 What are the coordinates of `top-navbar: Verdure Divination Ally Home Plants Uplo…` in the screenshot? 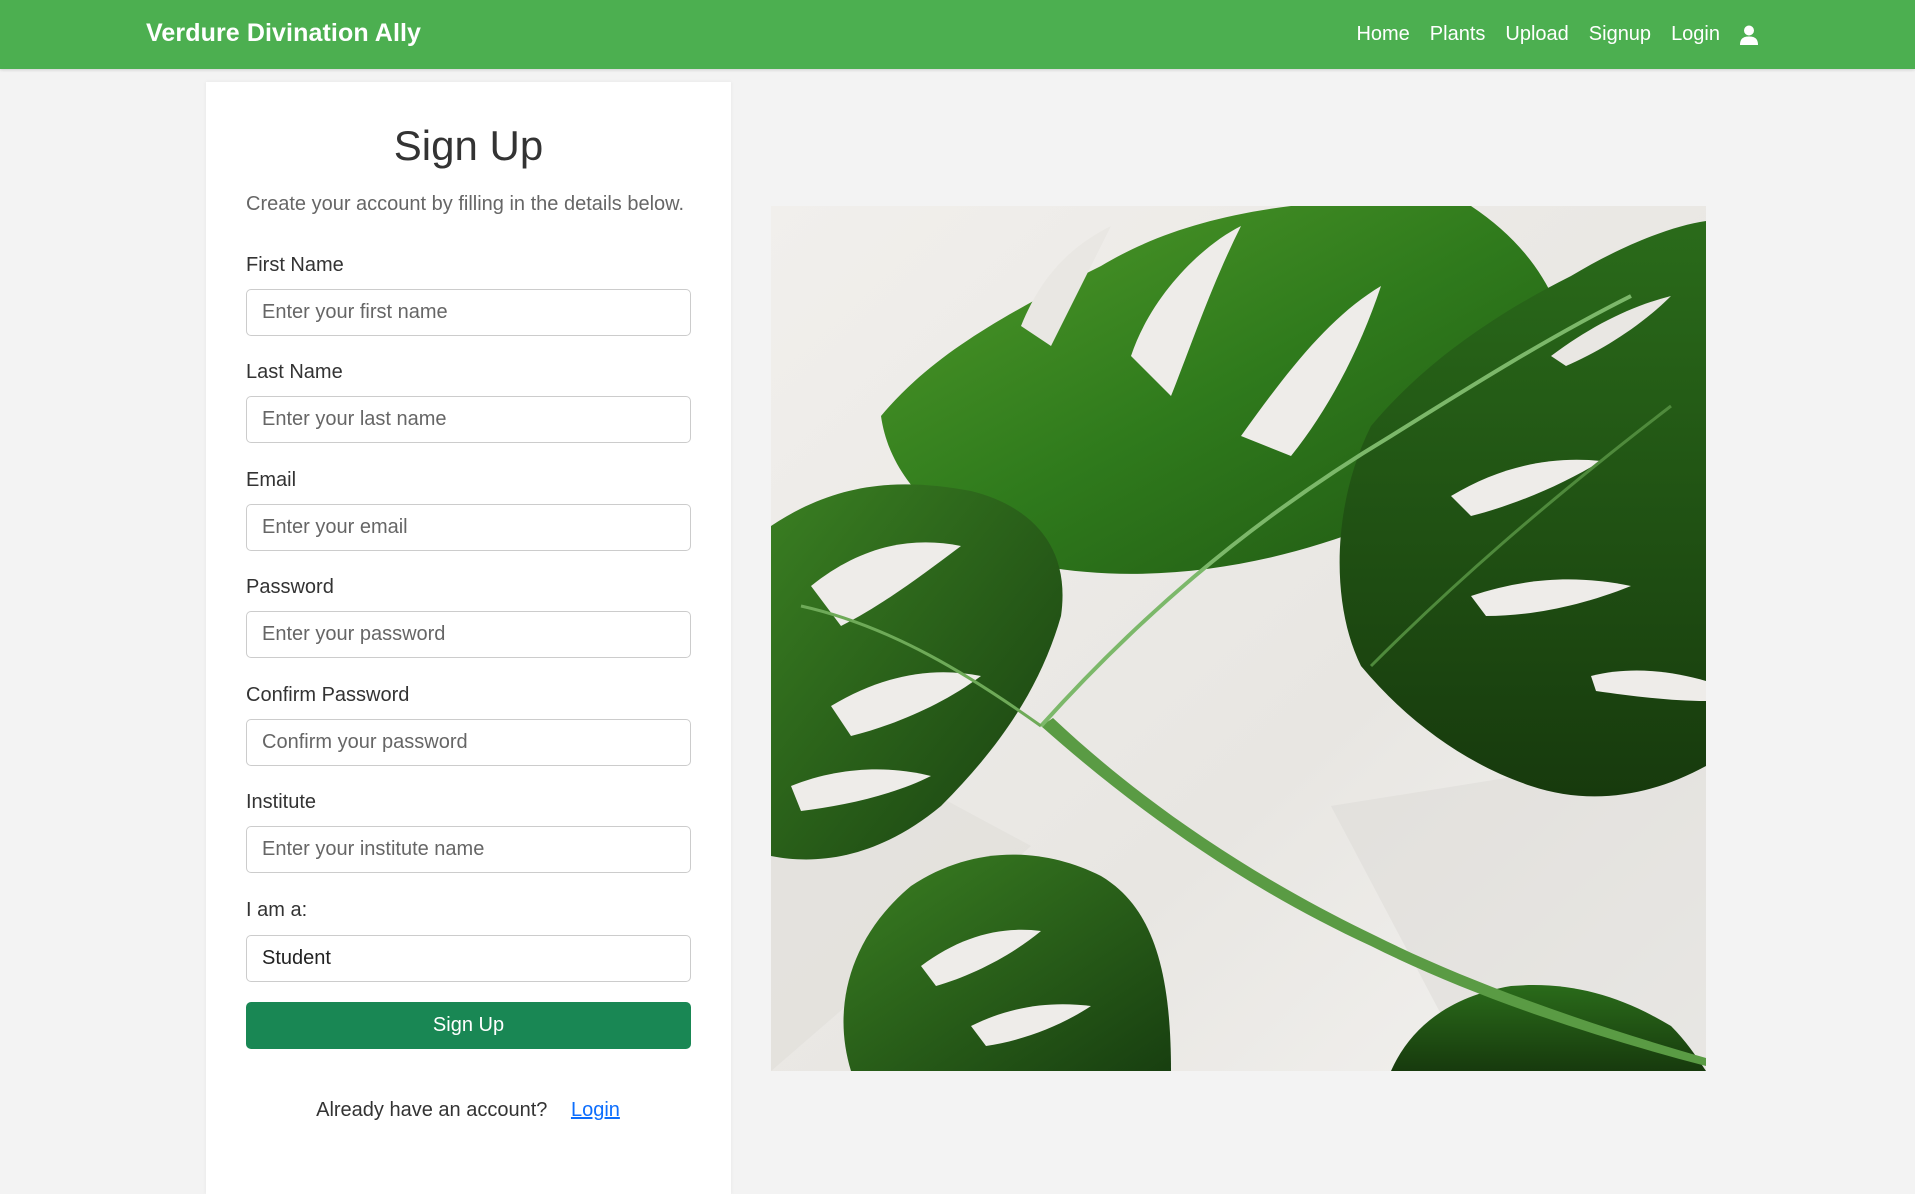 It's located at (957, 34).